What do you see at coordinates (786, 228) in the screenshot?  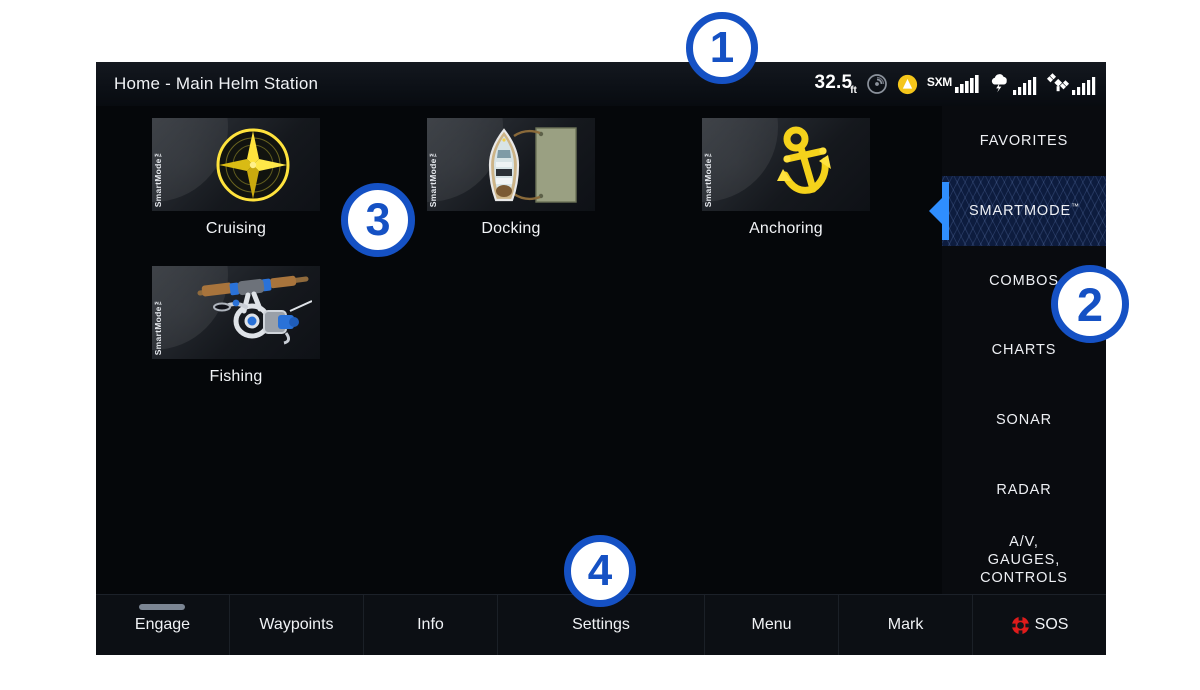 I see `tile-label: Anchoring` at bounding box center [786, 228].